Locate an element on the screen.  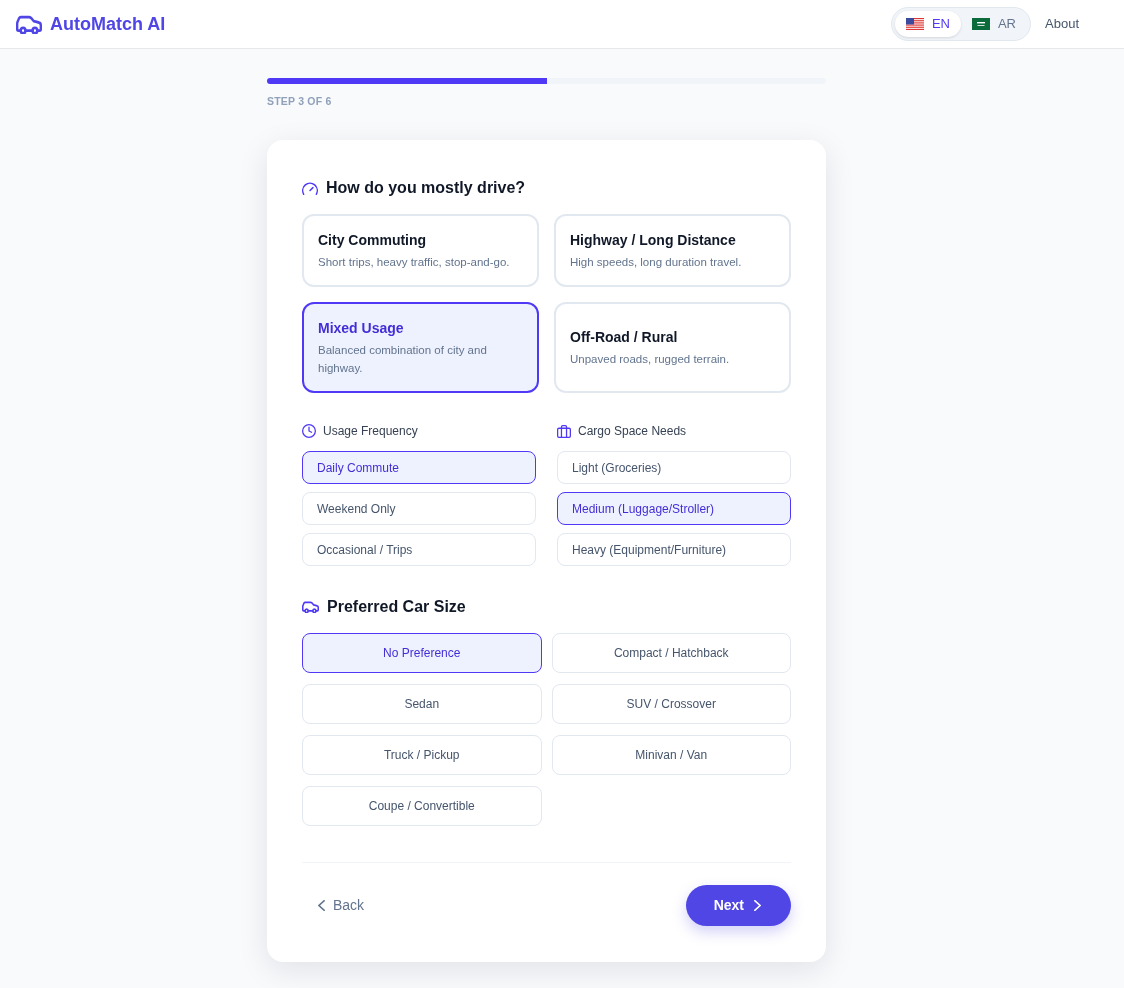
size-option-button: Sedan is located at coordinates (422, 704).